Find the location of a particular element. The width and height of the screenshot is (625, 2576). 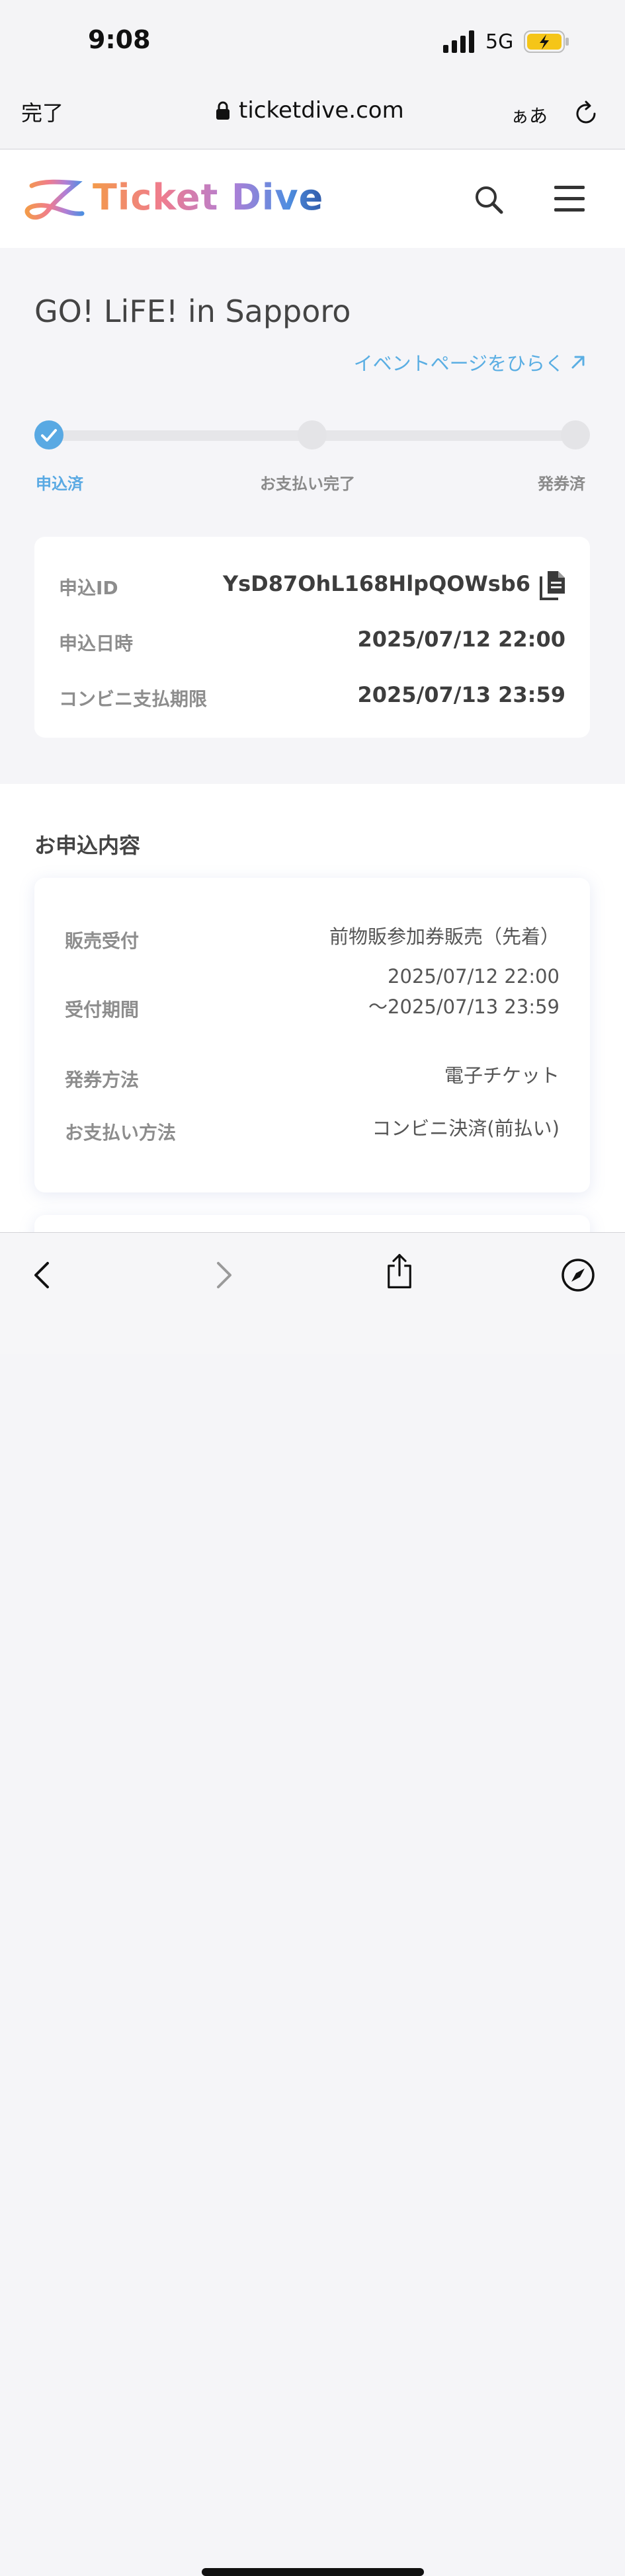

url-text: ticketdive.com is located at coordinates (321, 110).